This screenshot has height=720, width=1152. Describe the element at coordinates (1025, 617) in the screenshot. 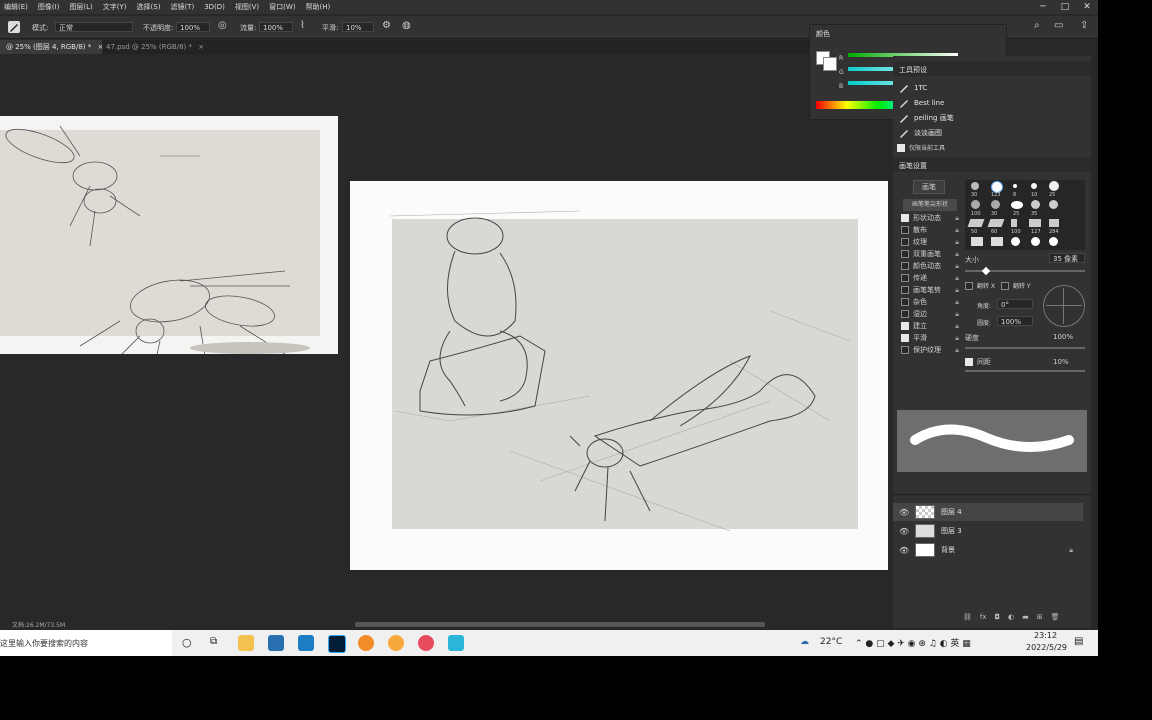

I see `folder-icon: ▬` at that location.